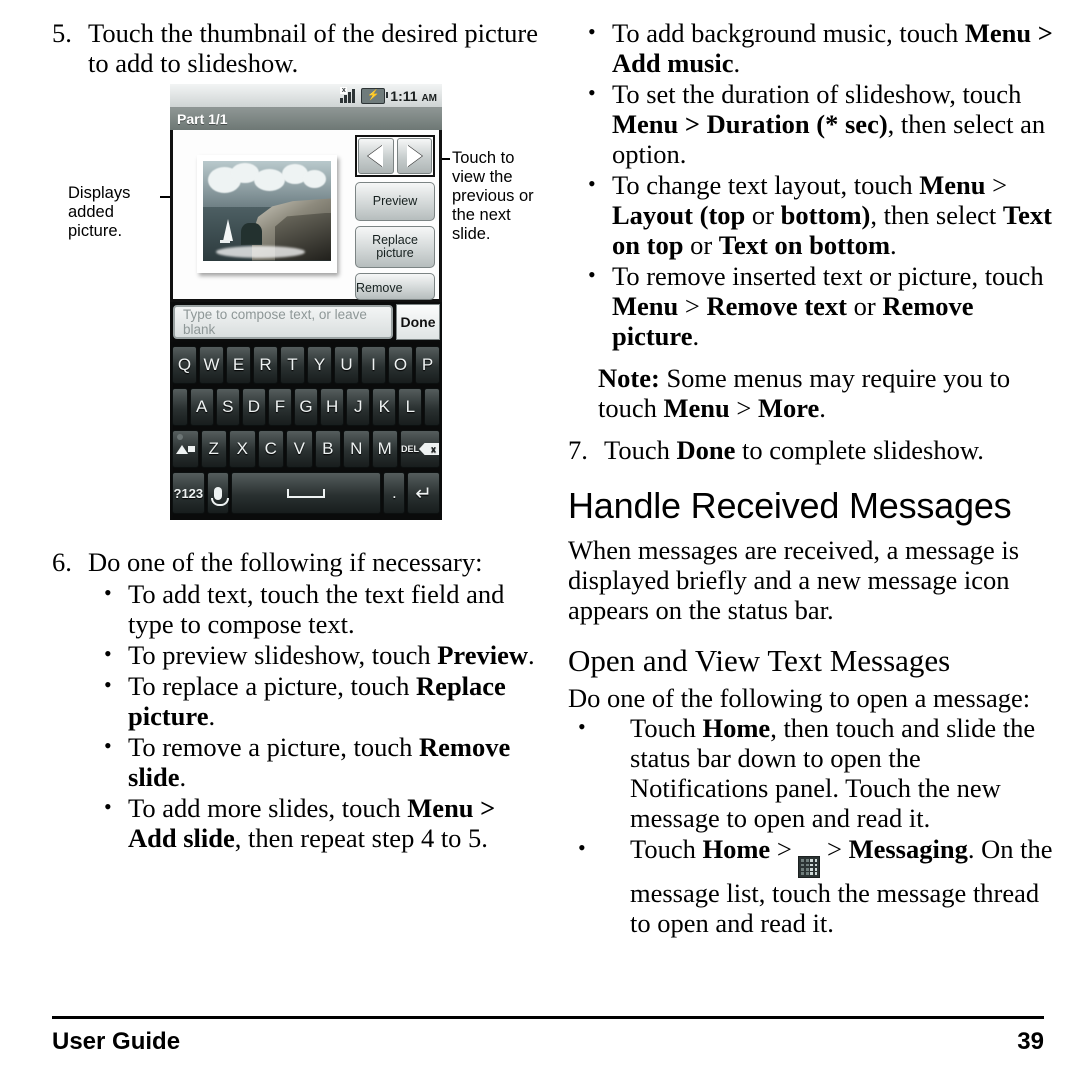 This screenshot has height=1080, width=1080. What do you see at coordinates (238, 365) in the screenshot?
I see `key-e: E` at bounding box center [238, 365].